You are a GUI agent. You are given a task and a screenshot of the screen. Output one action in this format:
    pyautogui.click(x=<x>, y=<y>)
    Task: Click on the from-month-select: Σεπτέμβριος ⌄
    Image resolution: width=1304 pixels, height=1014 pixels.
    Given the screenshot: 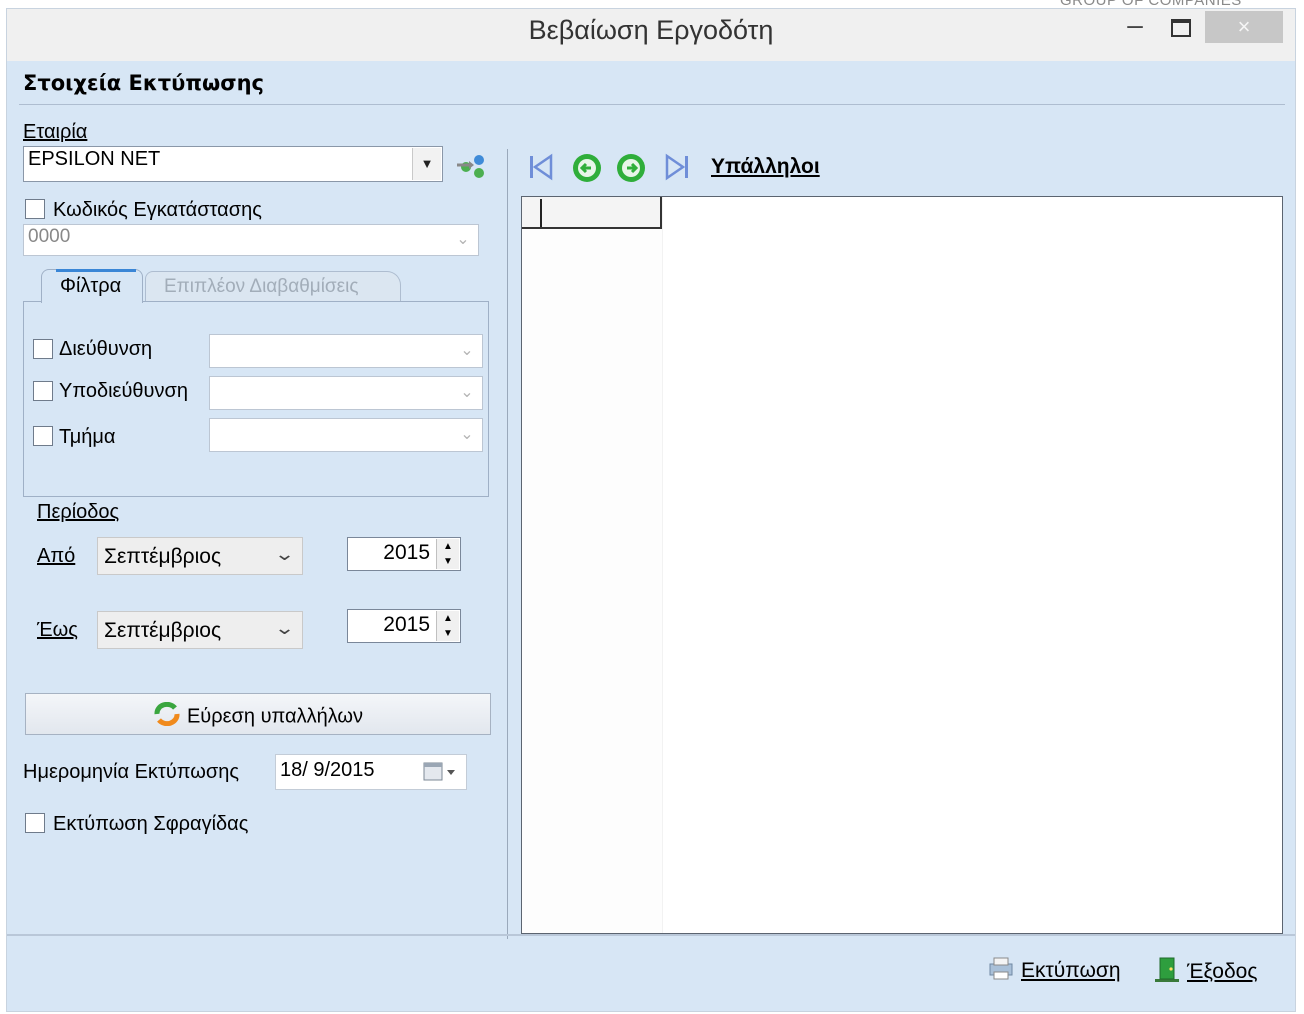 What is the action you would take?
    pyautogui.click(x=200, y=556)
    